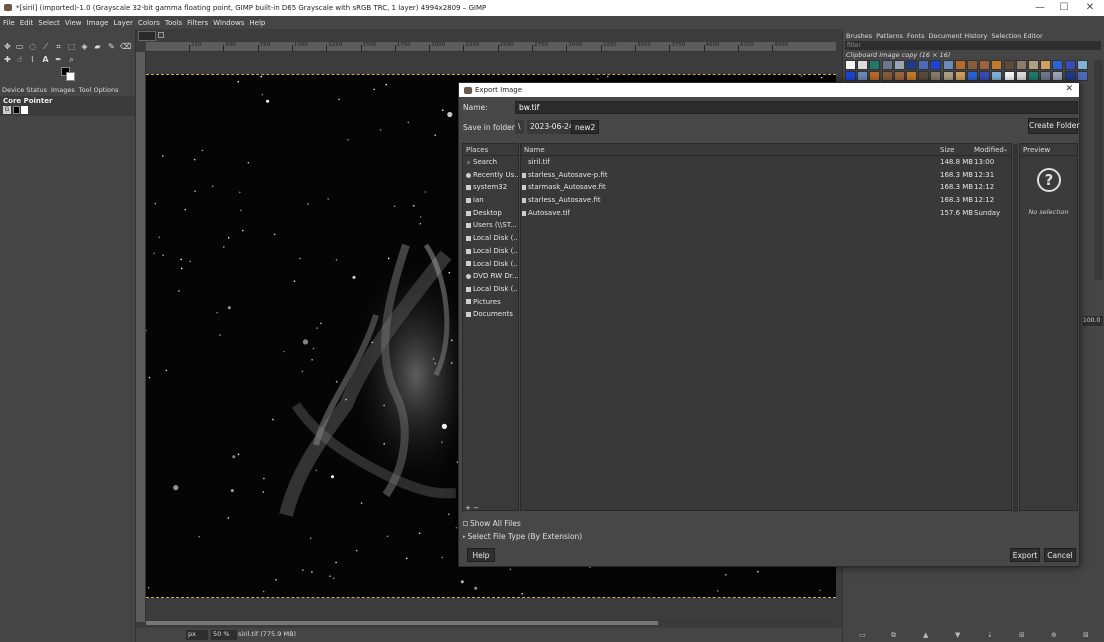 The image size is (1104, 642). Describe the element at coordinates (71, 46) in the screenshot. I see `transform-tool-icon: ⬚` at that location.